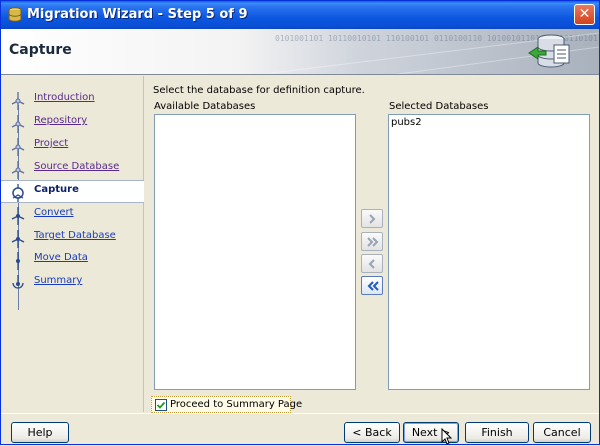  Describe the element at coordinates (372, 432) in the screenshot. I see `back-button: < Back` at that location.